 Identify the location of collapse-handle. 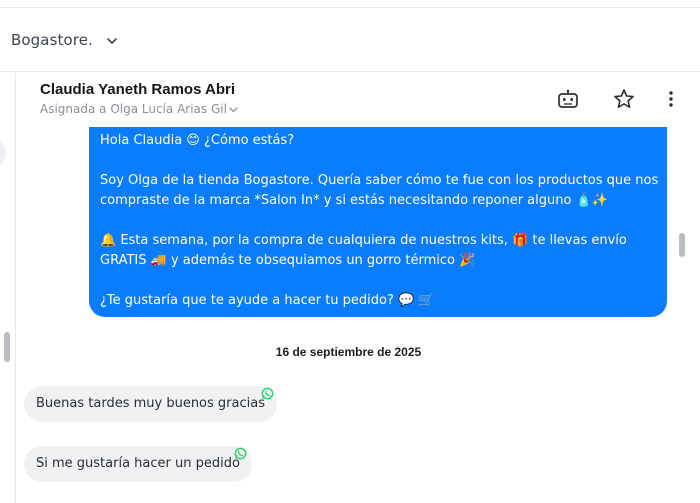
(3, 153).